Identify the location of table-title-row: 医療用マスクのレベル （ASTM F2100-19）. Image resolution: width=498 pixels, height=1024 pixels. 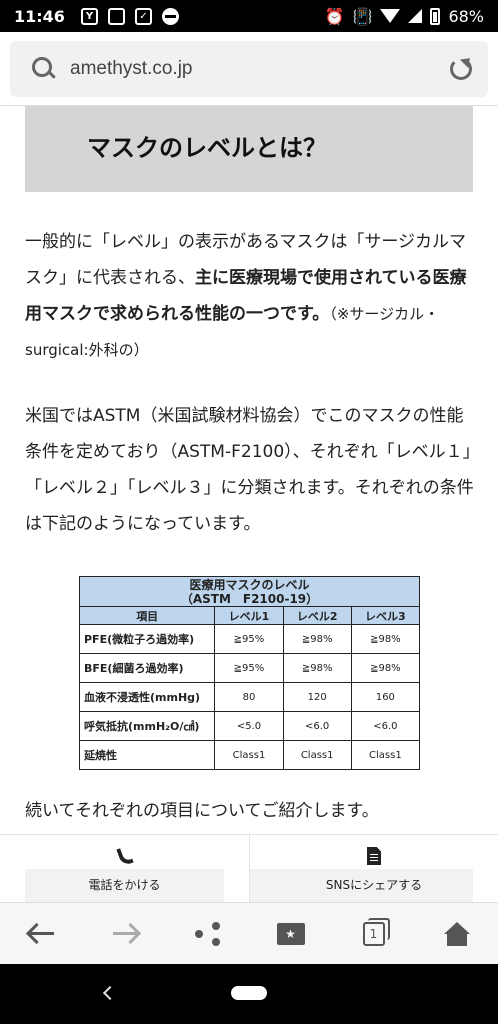
(249, 591).